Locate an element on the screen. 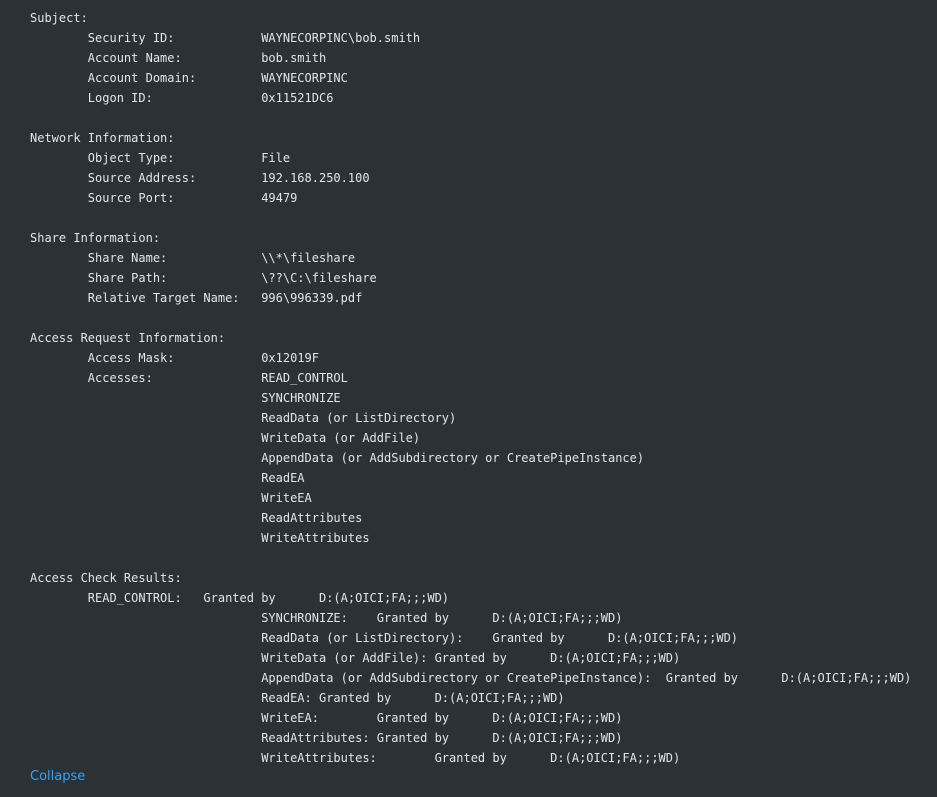  event-text-line: Security ID: WAYNECORPINC\bob.smith is located at coordinates (225, 38).